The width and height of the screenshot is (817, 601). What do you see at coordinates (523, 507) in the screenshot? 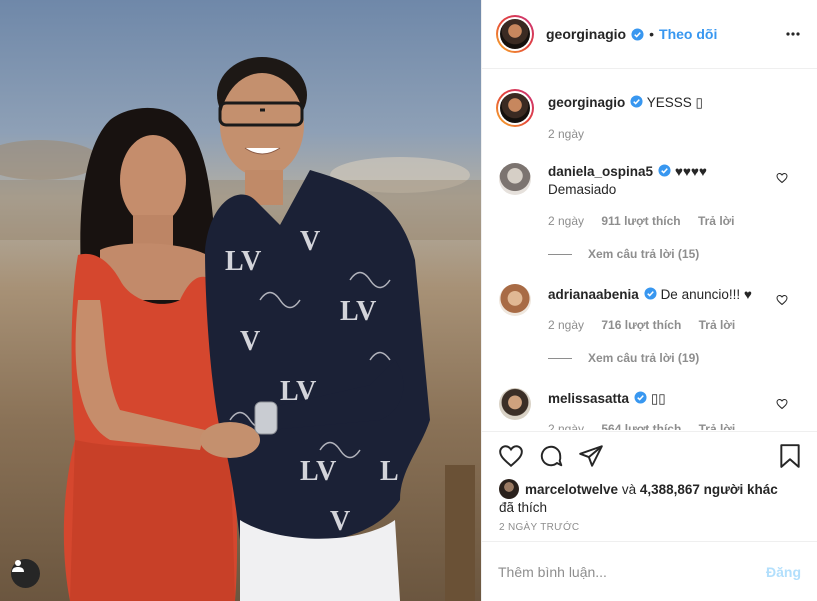
I see `likes-suffix: đã thích` at bounding box center [523, 507].